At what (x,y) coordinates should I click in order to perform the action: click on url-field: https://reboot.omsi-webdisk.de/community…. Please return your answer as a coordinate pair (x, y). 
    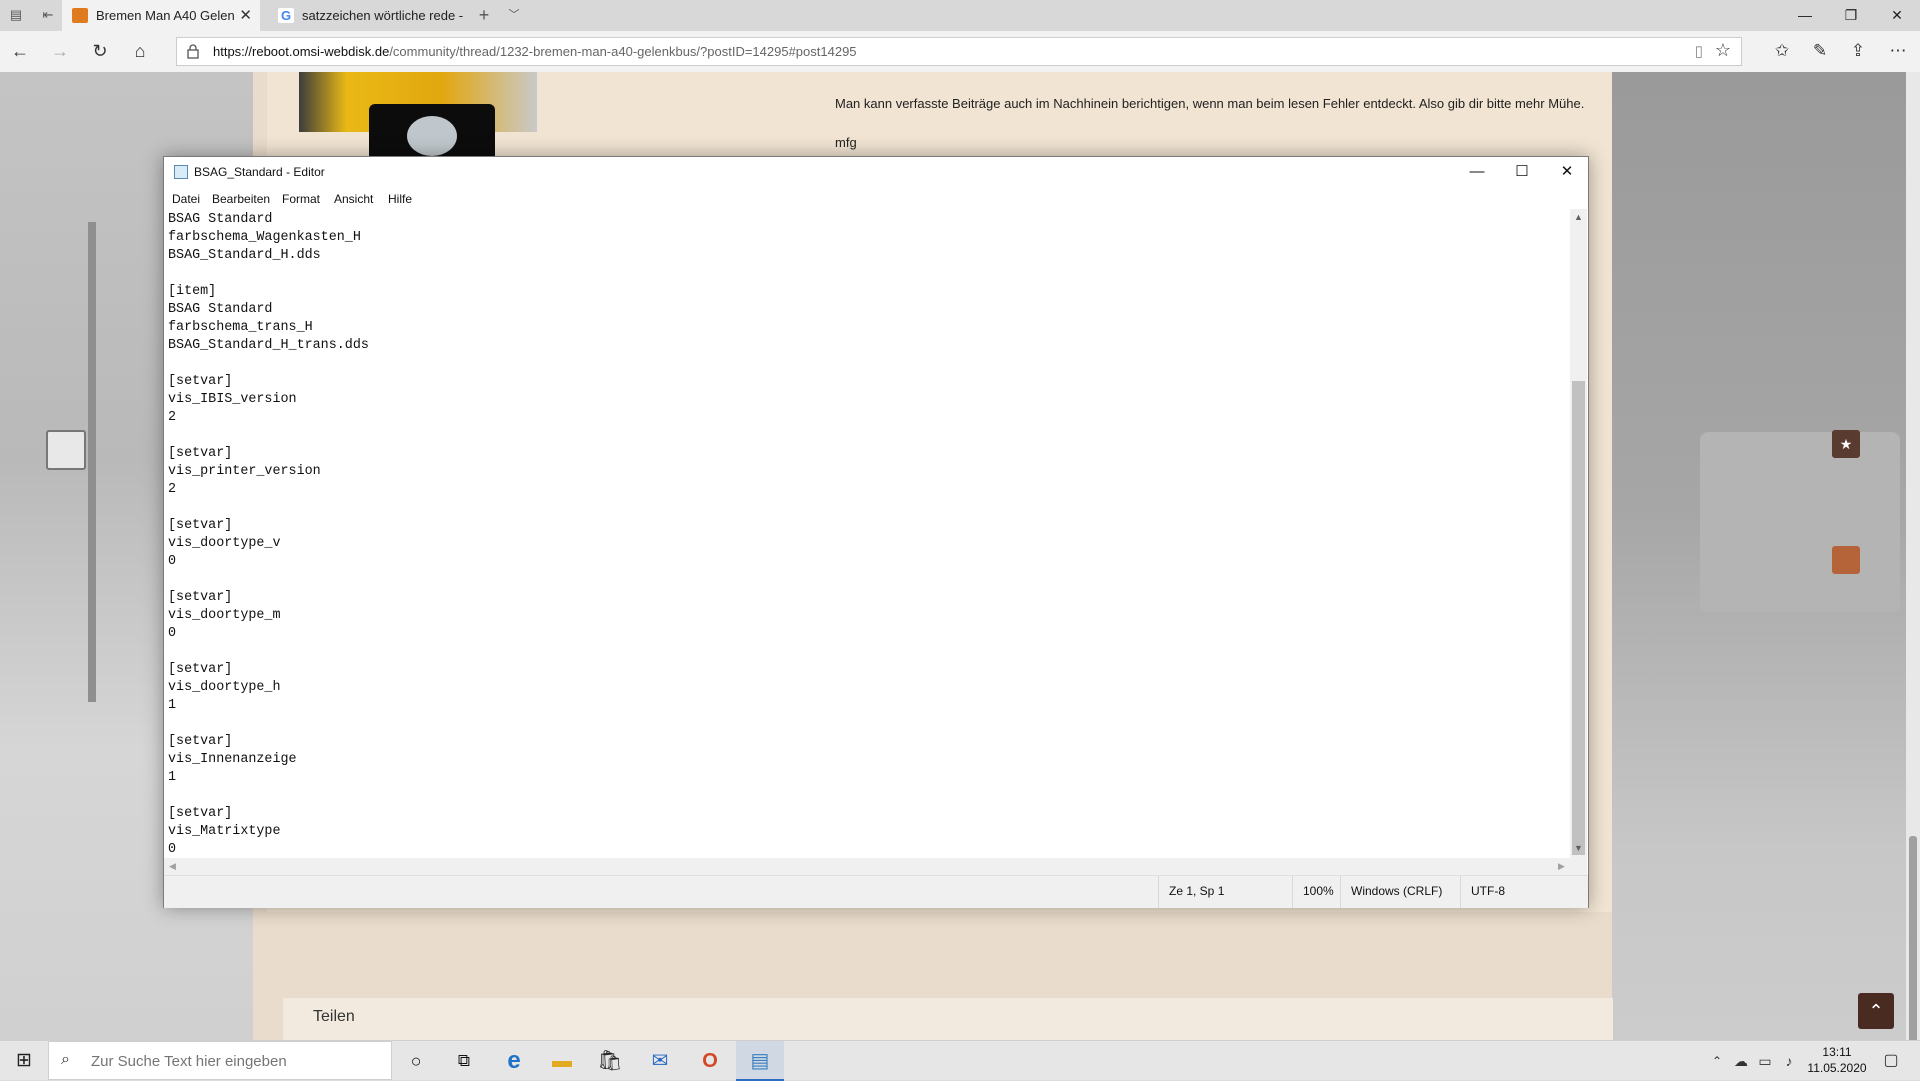
    Looking at the image, I should click on (959, 51).